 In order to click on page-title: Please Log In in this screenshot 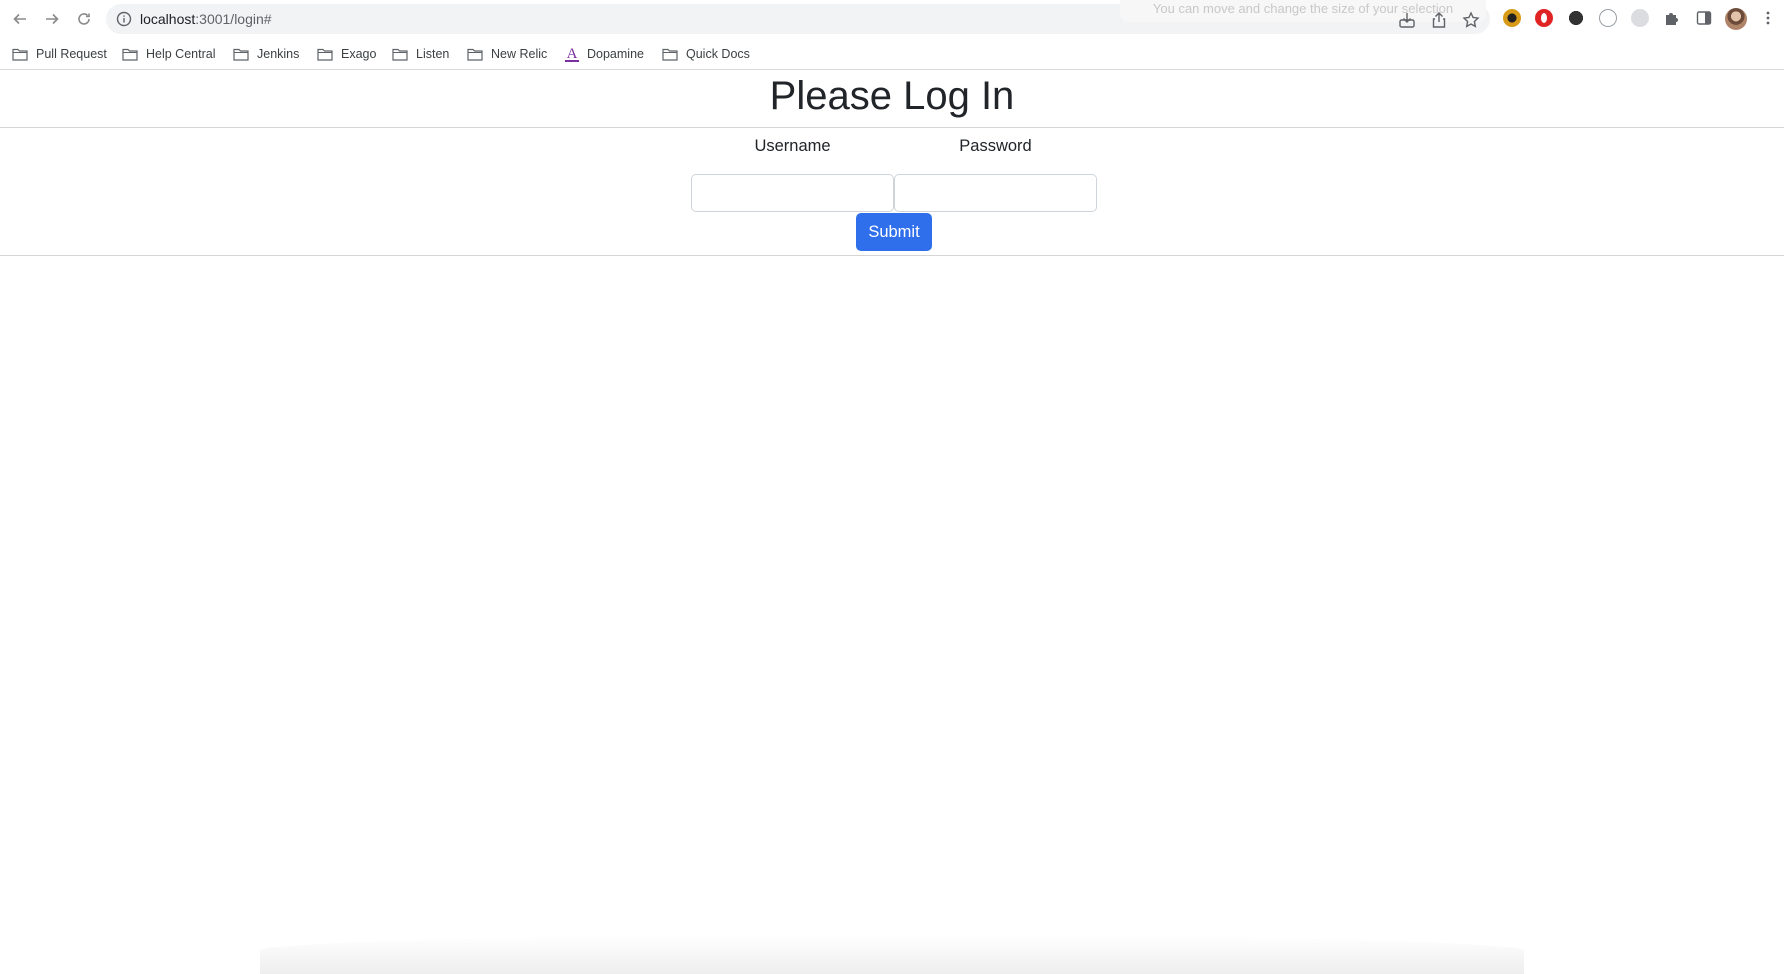, I will do `click(892, 96)`.